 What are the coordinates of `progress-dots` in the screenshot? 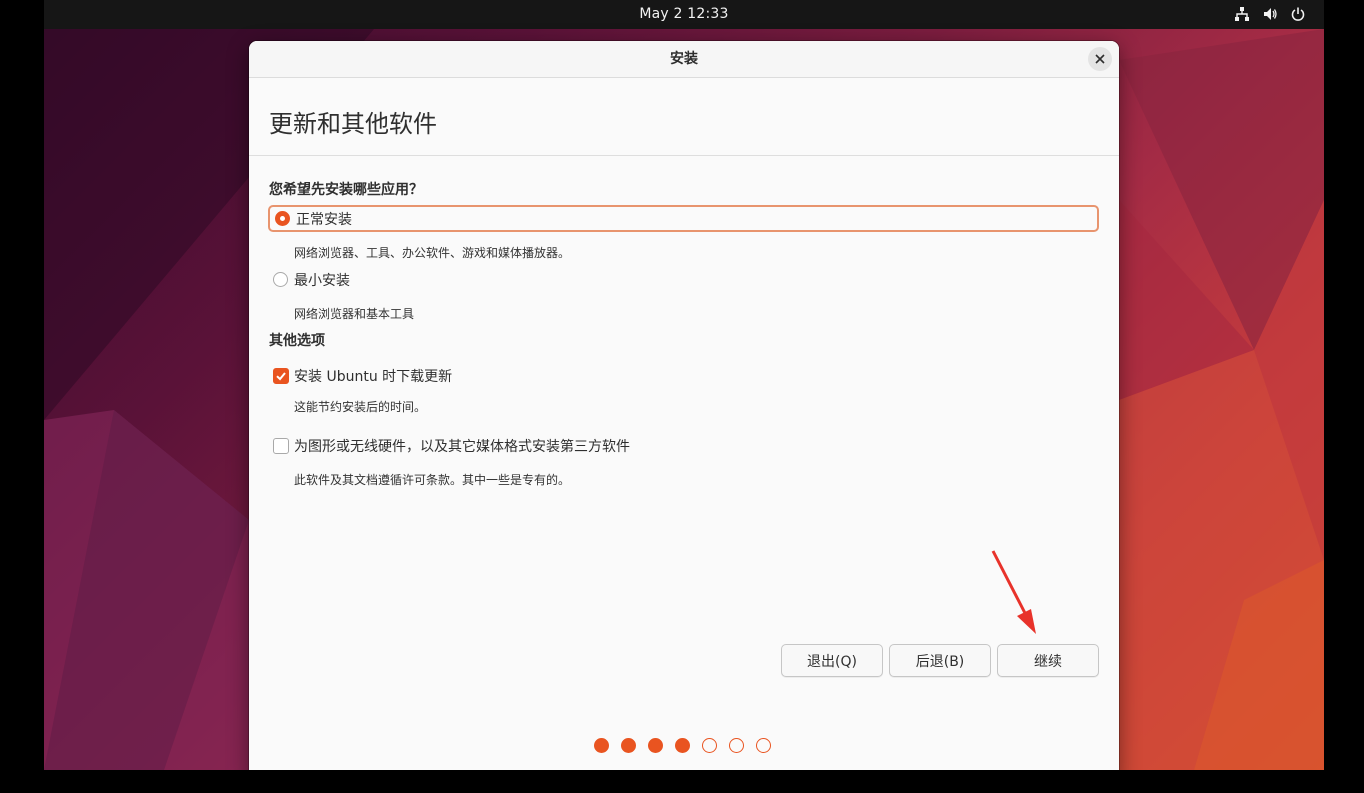 It's located at (682, 745).